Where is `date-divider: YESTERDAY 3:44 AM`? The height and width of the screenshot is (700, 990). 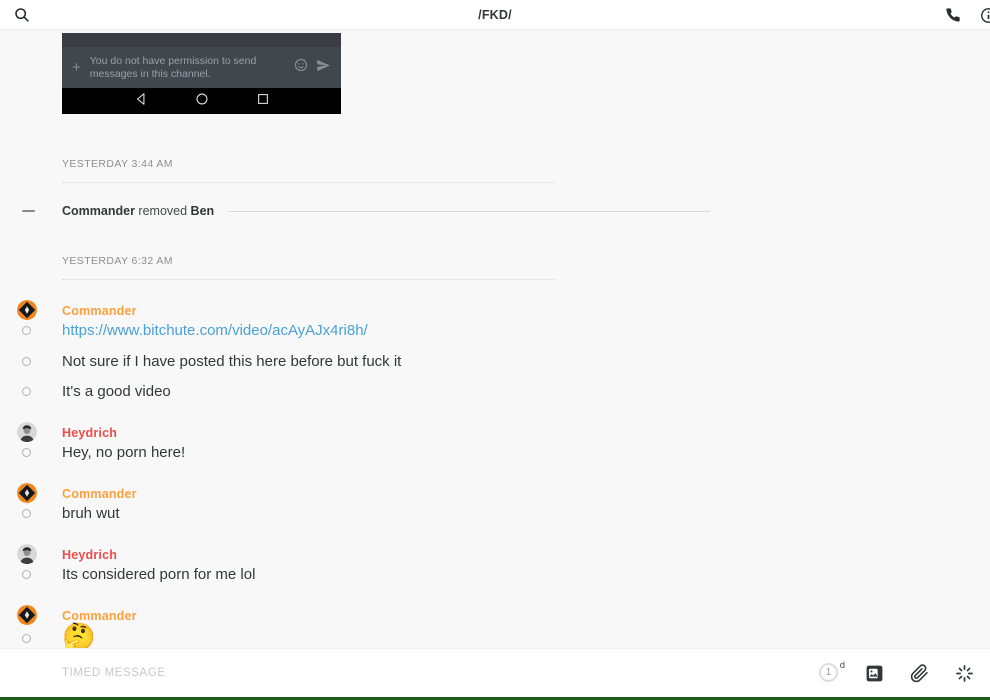
date-divider: YESTERDAY 3:44 AM is located at coordinates (309, 170).